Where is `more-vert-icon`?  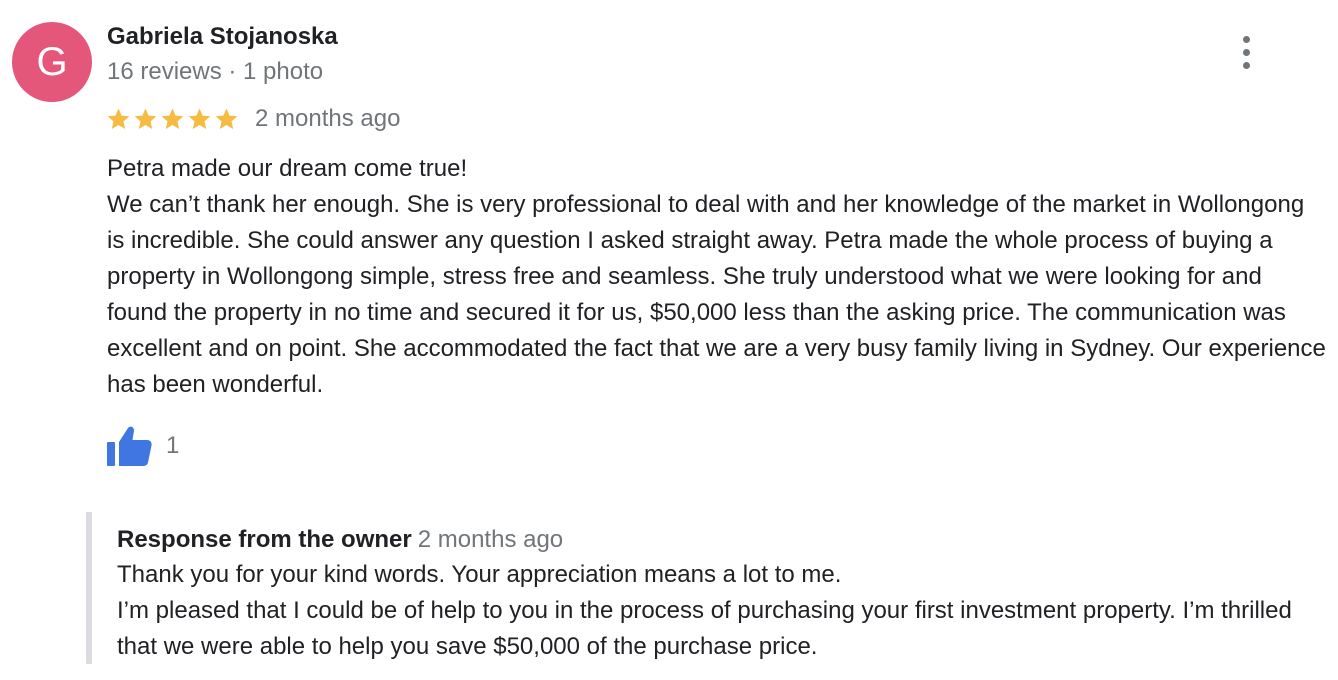
more-vert-icon is located at coordinates (1246, 52).